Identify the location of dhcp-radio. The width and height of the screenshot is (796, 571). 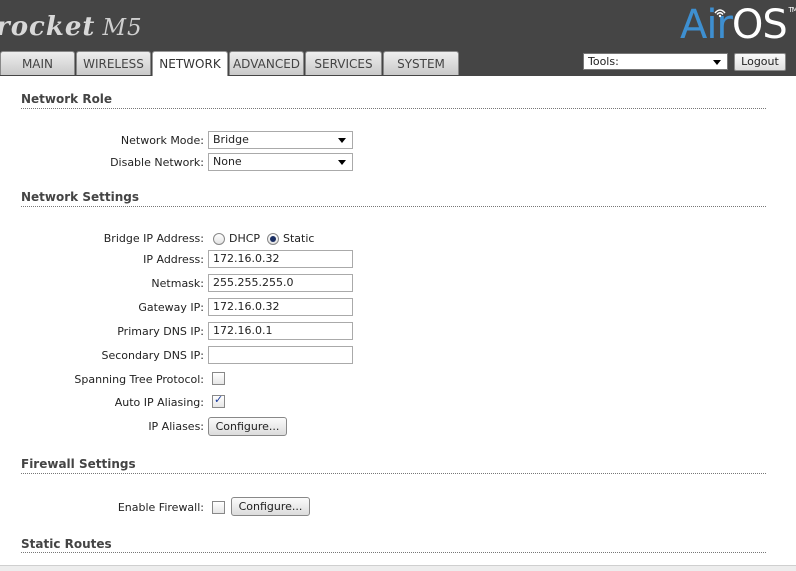
(219, 239).